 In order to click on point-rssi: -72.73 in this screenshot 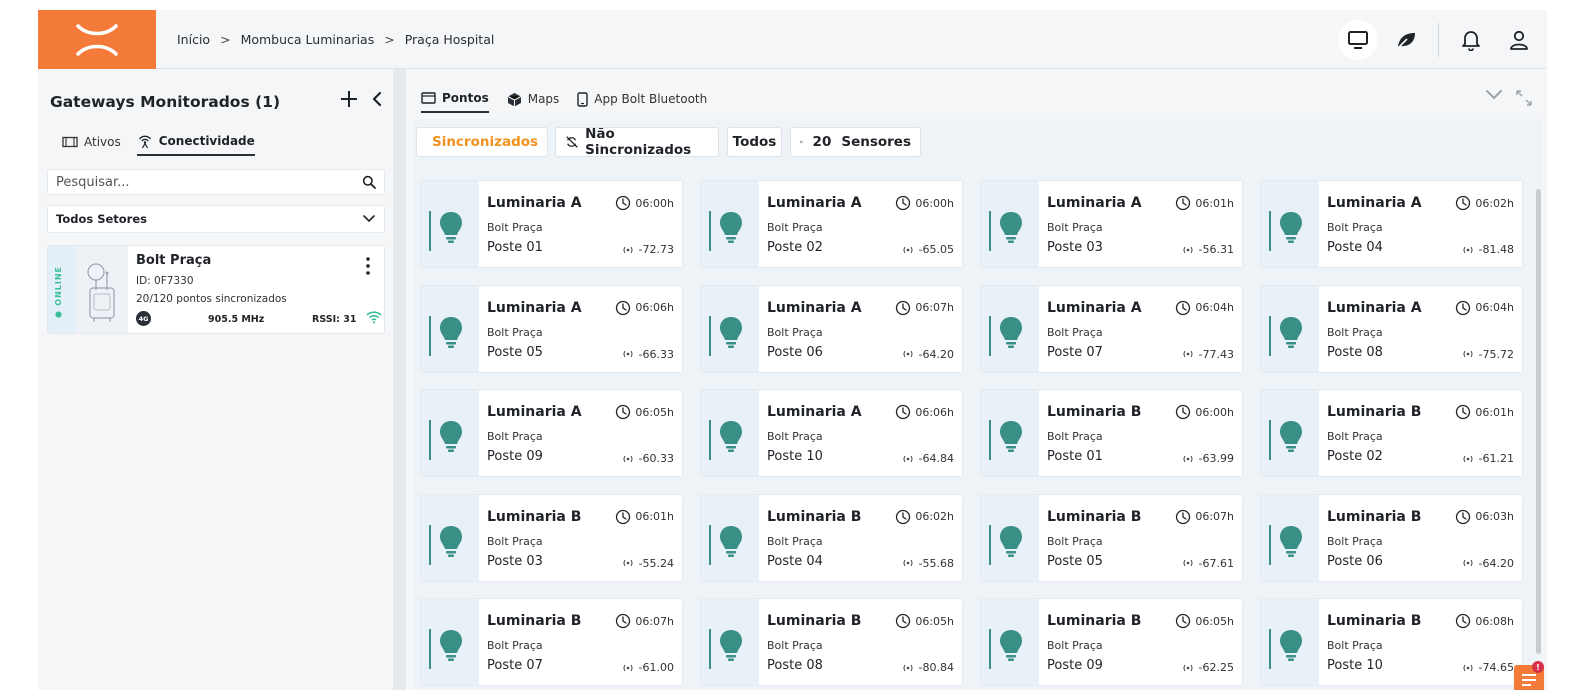, I will do `click(648, 249)`.